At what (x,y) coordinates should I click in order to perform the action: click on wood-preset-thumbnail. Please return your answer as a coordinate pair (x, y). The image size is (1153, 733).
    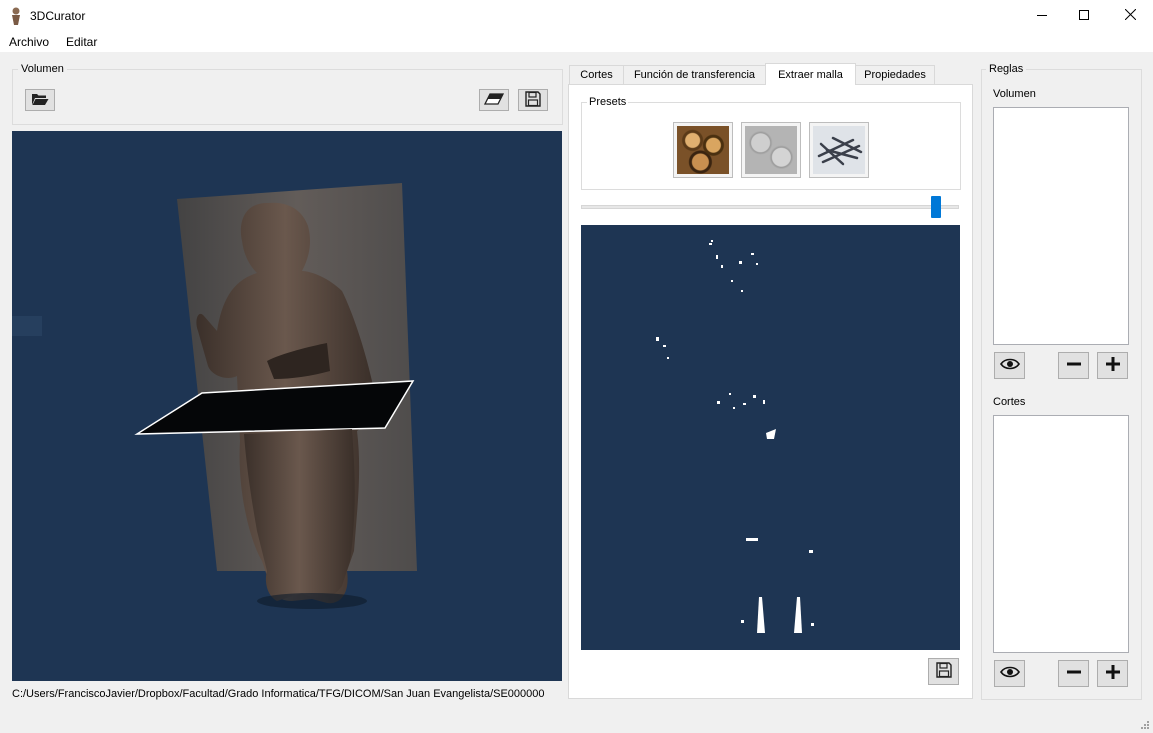
    Looking at the image, I should click on (703, 150).